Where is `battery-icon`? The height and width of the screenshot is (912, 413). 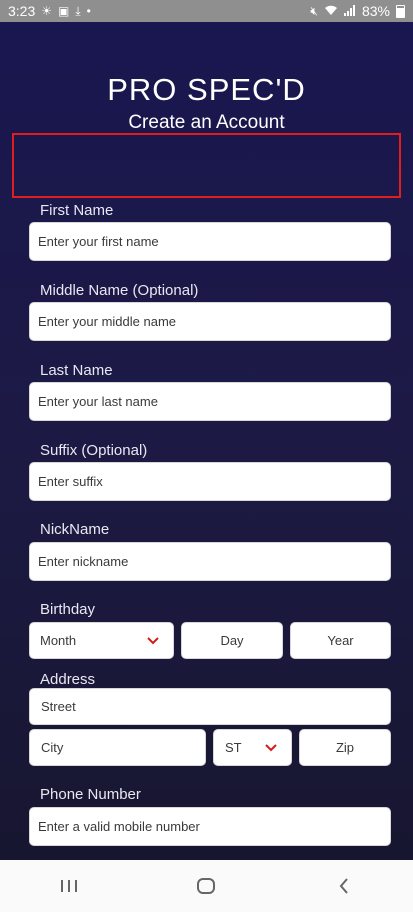
battery-icon is located at coordinates (400, 11).